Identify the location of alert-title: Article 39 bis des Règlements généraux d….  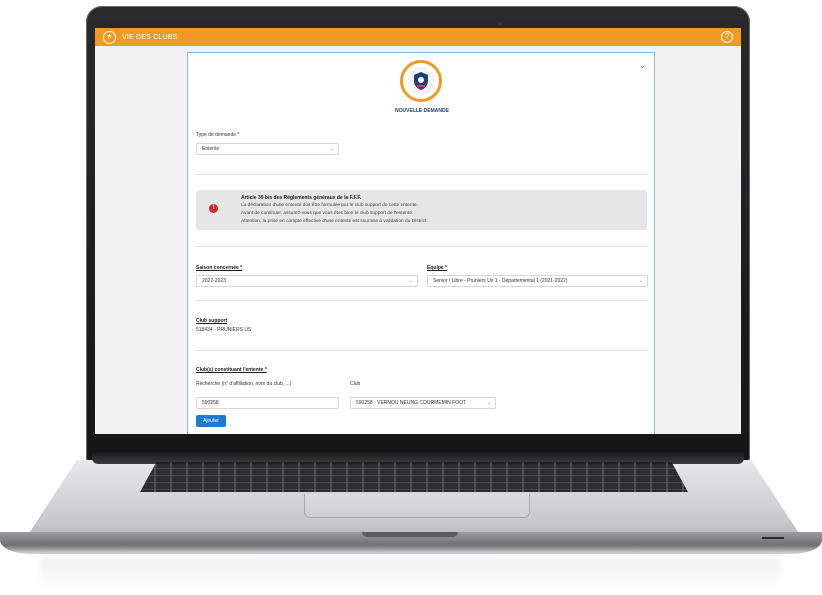
(301, 198).